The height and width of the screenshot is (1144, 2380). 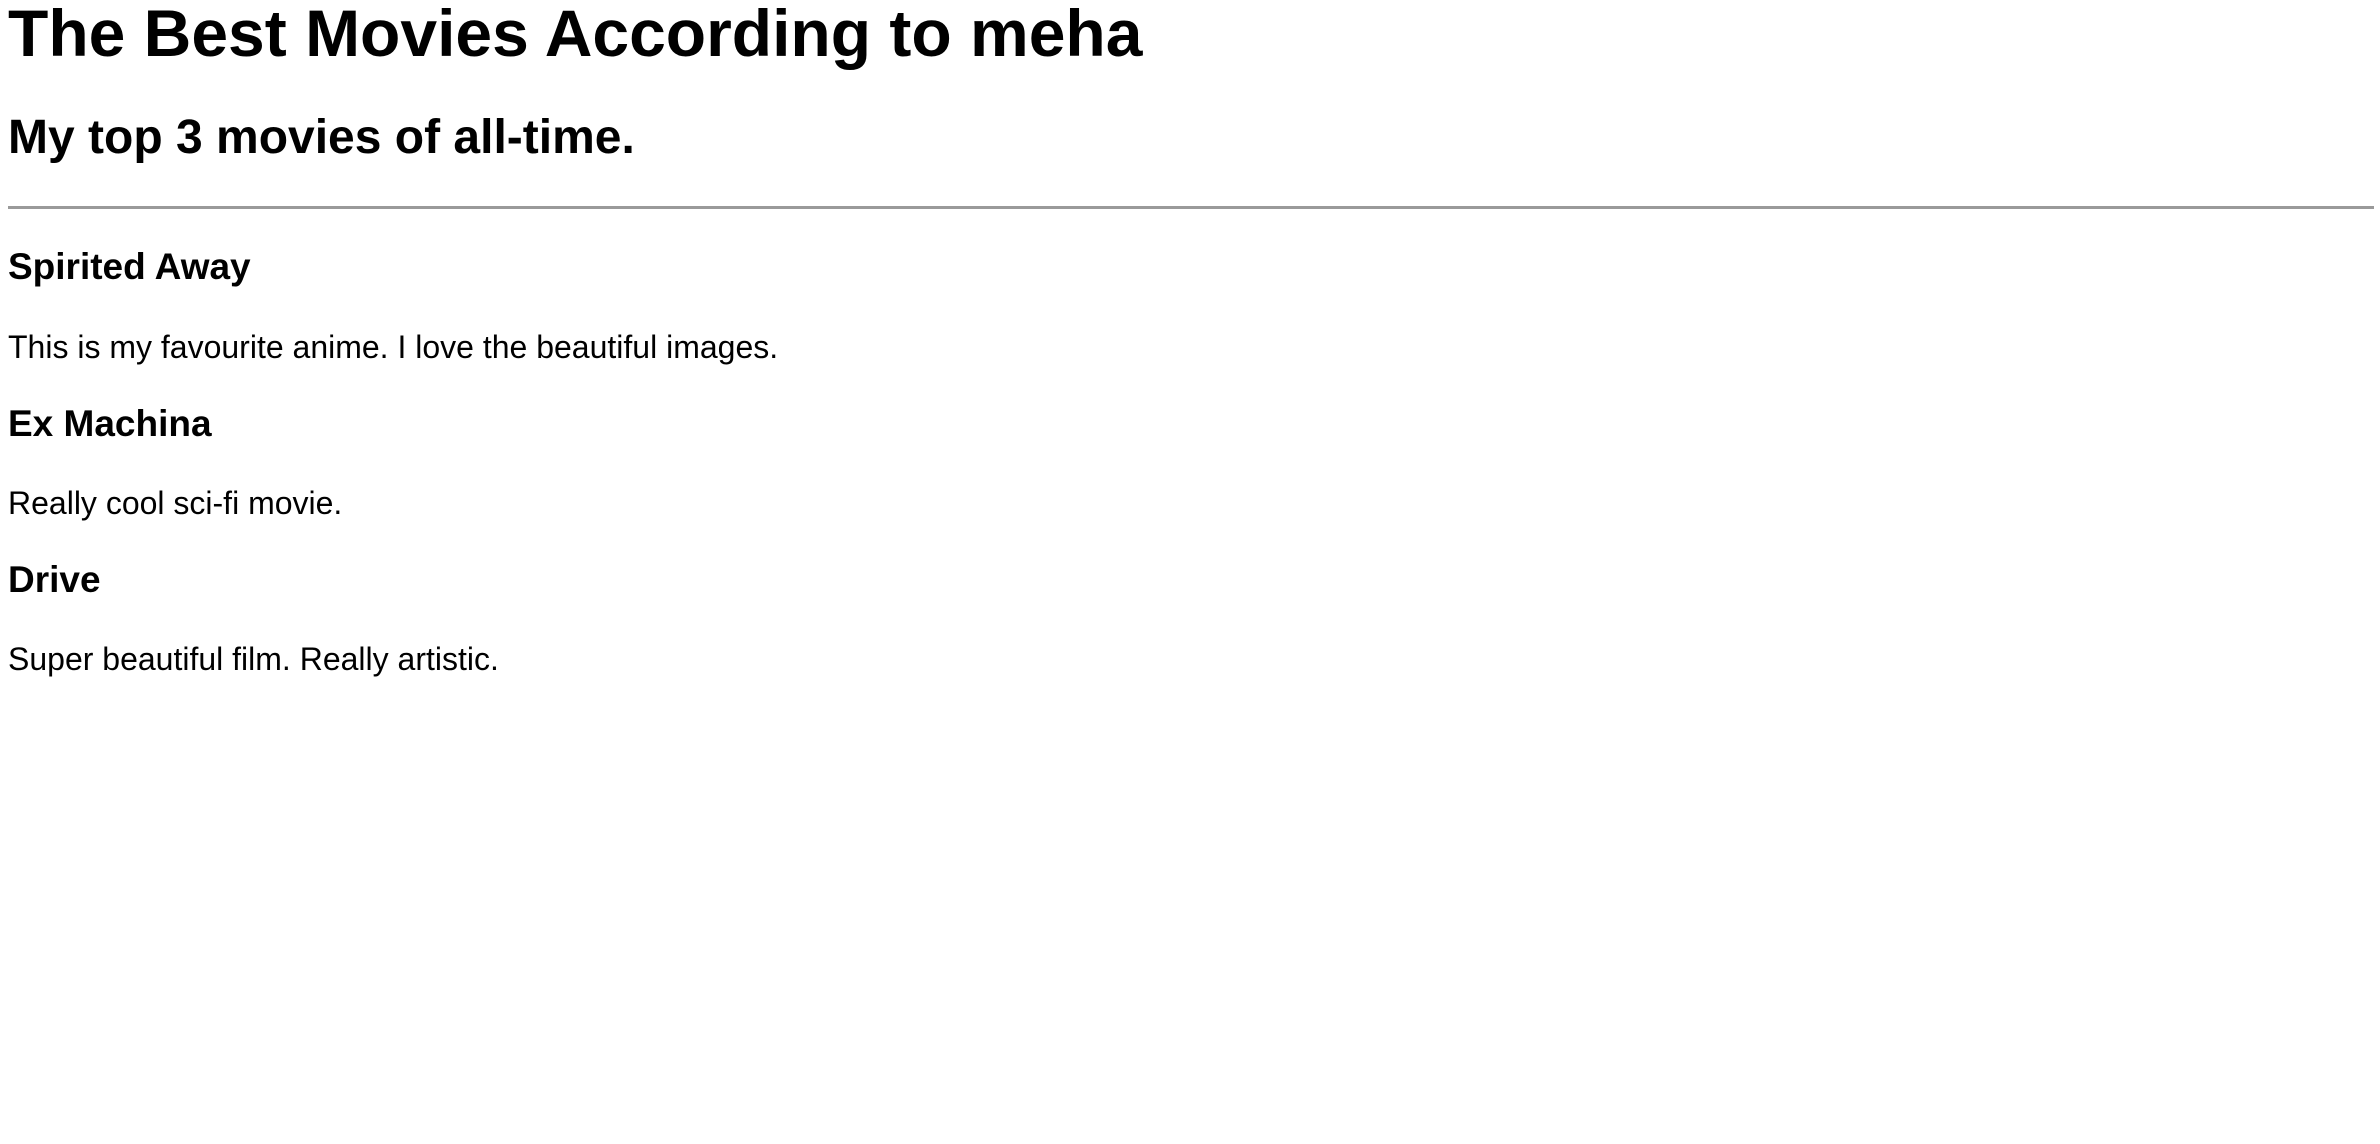 What do you see at coordinates (575, 35) in the screenshot?
I see `page-title: The Best Movies According to meha` at bounding box center [575, 35].